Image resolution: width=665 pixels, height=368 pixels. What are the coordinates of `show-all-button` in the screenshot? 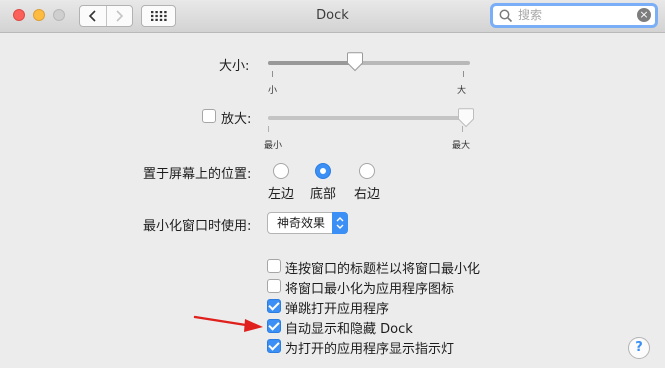 It's located at (158, 16).